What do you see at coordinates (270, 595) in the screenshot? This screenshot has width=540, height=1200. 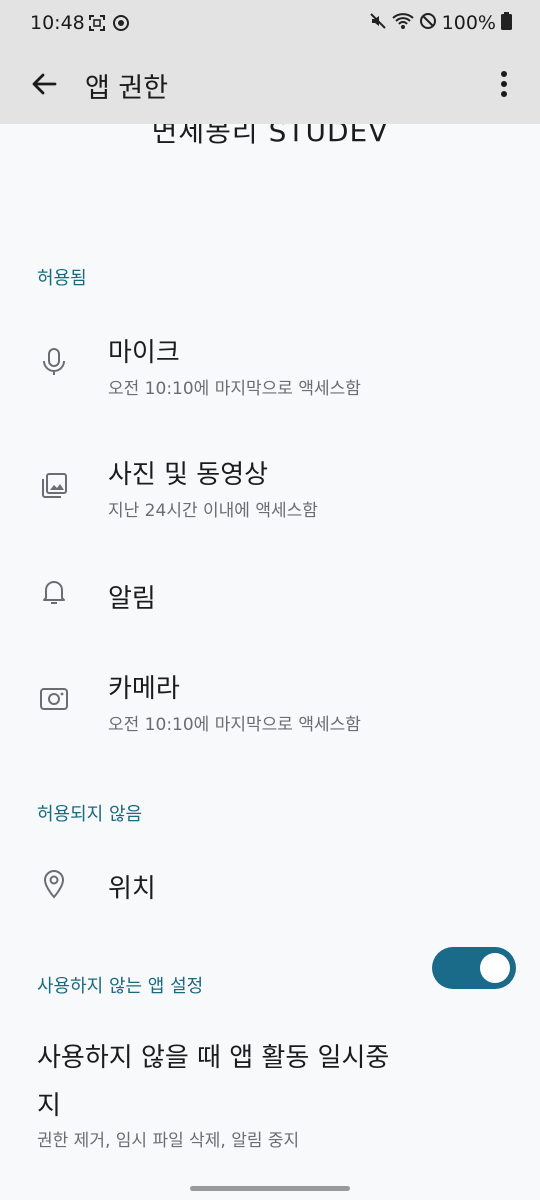 I see `permission-item-notifications: 알림` at bounding box center [270, 595].